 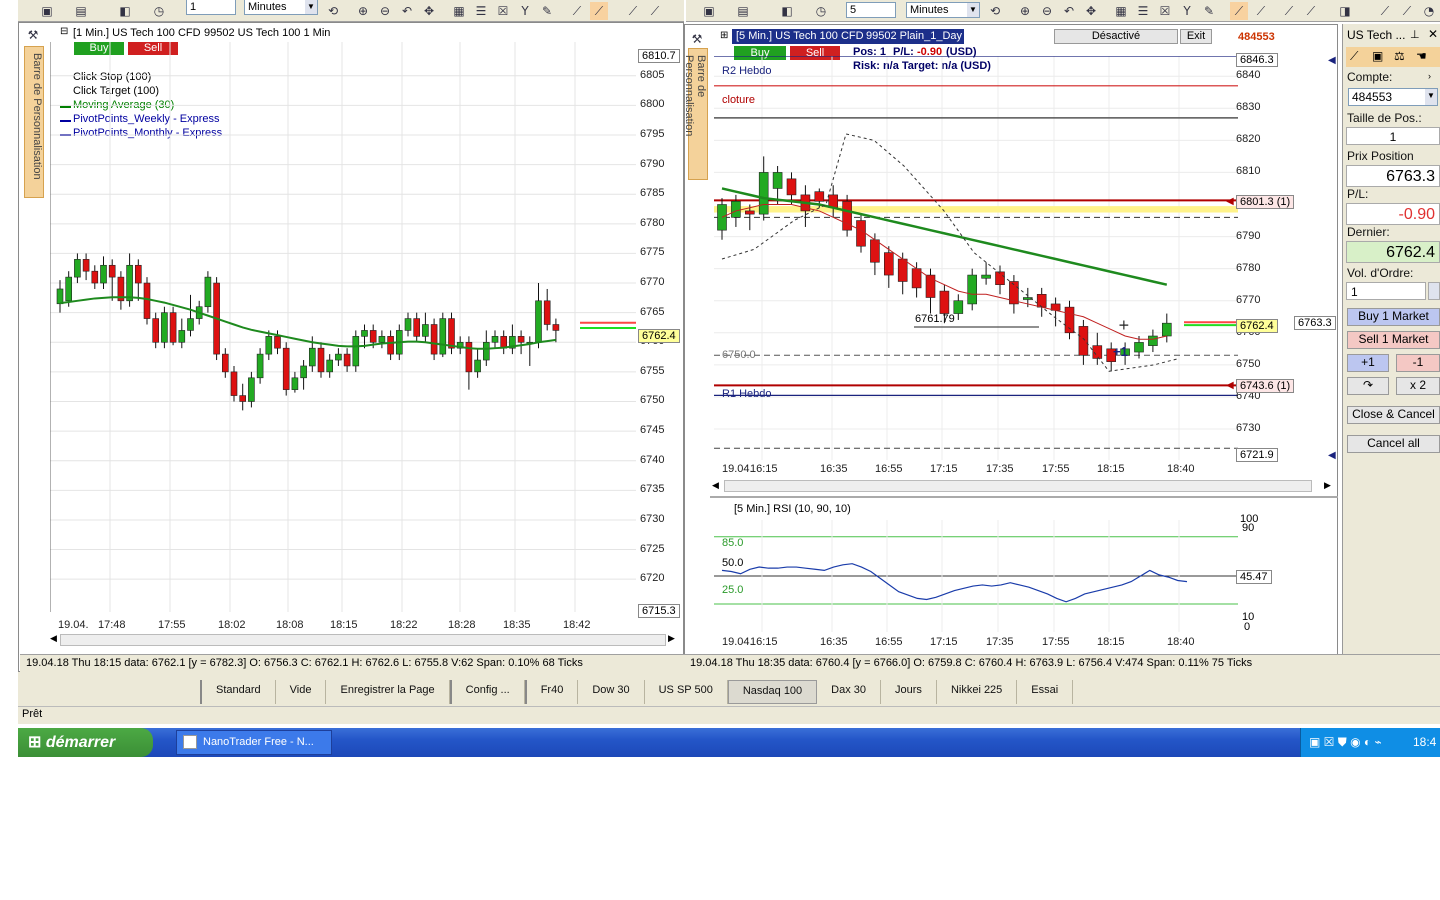 I want to click on chart2-scrollbar, so click(x=1018, y=486).